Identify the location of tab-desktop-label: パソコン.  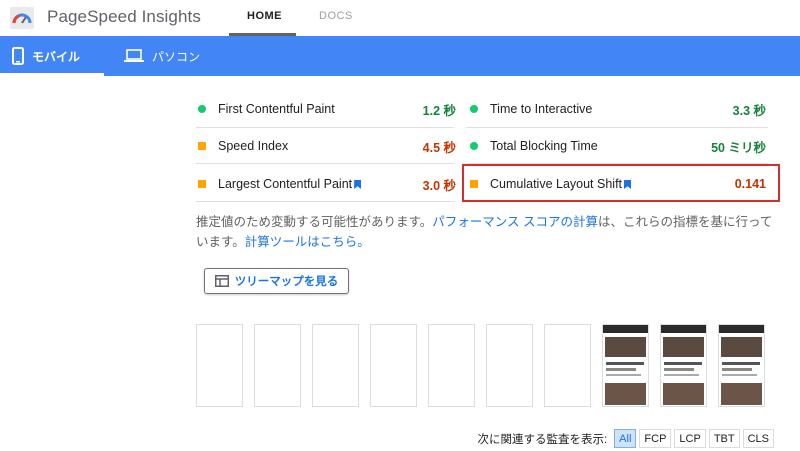
(176, 56).